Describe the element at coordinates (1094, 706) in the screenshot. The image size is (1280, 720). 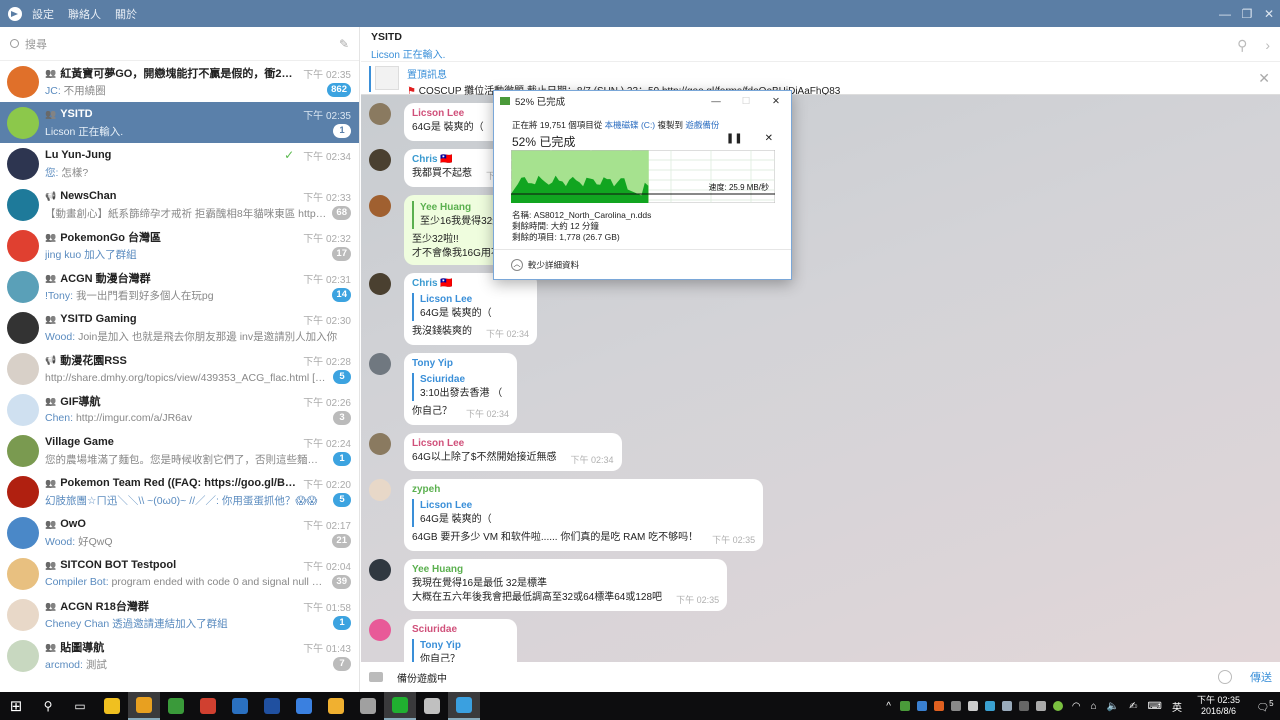
I see `network-icon: ⌂` at that location.